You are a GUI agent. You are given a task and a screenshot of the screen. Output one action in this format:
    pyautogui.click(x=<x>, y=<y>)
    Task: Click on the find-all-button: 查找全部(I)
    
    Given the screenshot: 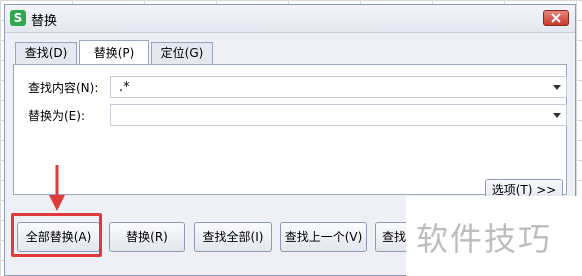 What is the action you would take?
    pyautogui.click(x=233, y=237)
    